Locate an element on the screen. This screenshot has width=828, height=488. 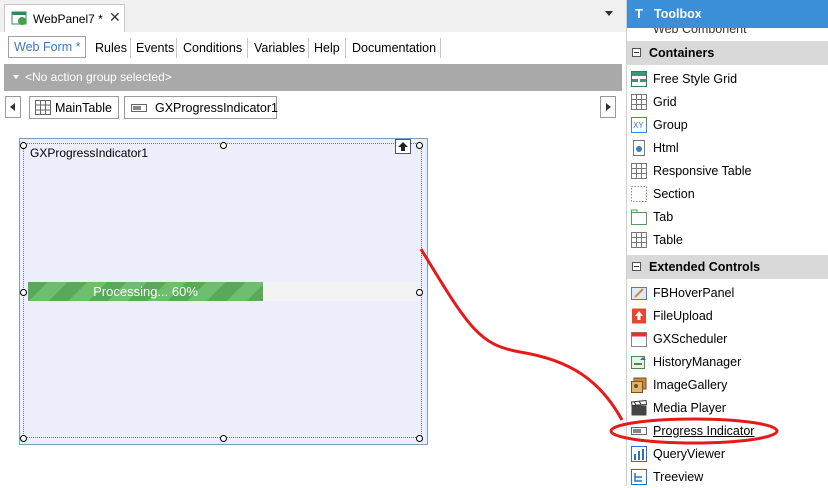
annotation-ellipse is located at coordinates (694, 431).